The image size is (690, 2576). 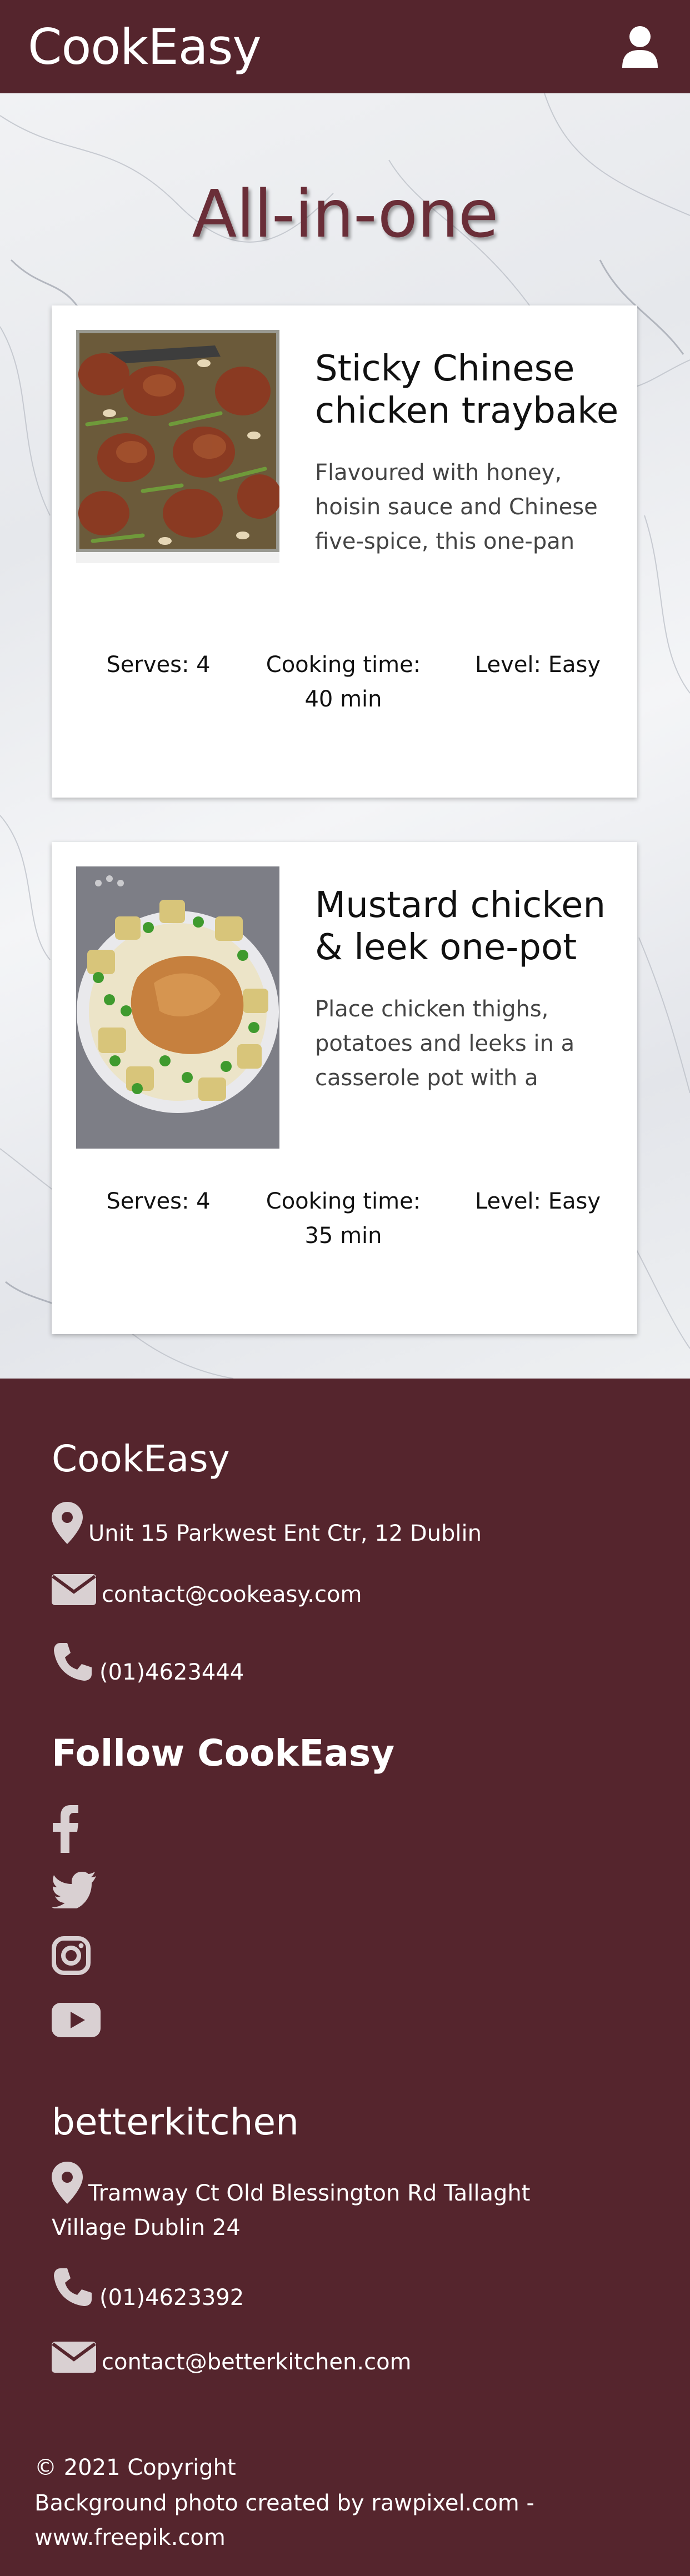 I want to click on footer-email-cookeasy: contact@cookeasy.com, so click(x=352, y=1593).